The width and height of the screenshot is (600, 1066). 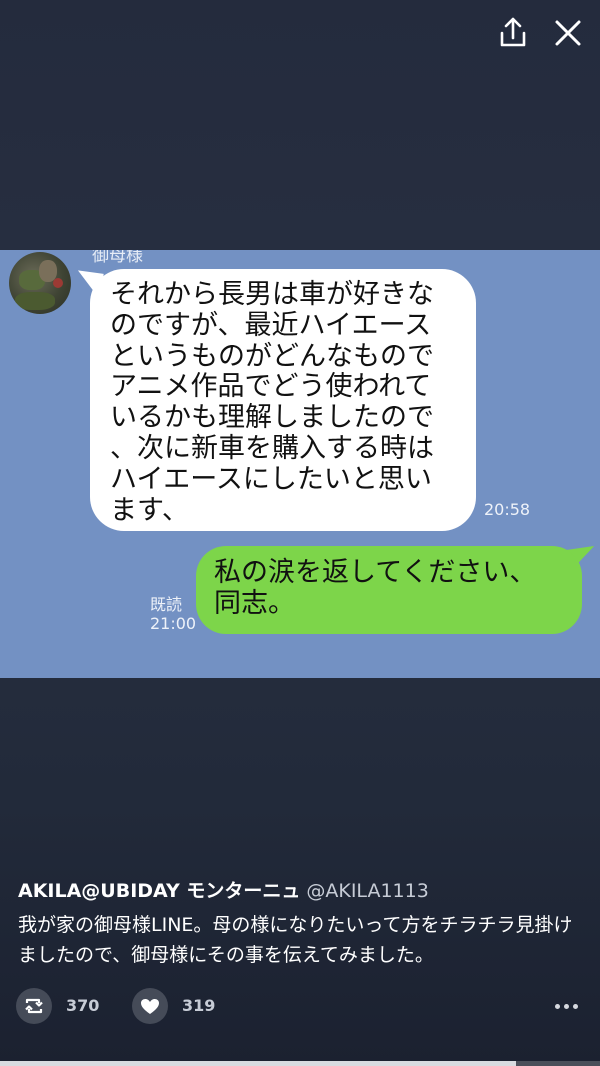 What do you see at coordinates (166, 604) in the screenshot?
I see `read-label: 既読` at bounding box center [166, 604].